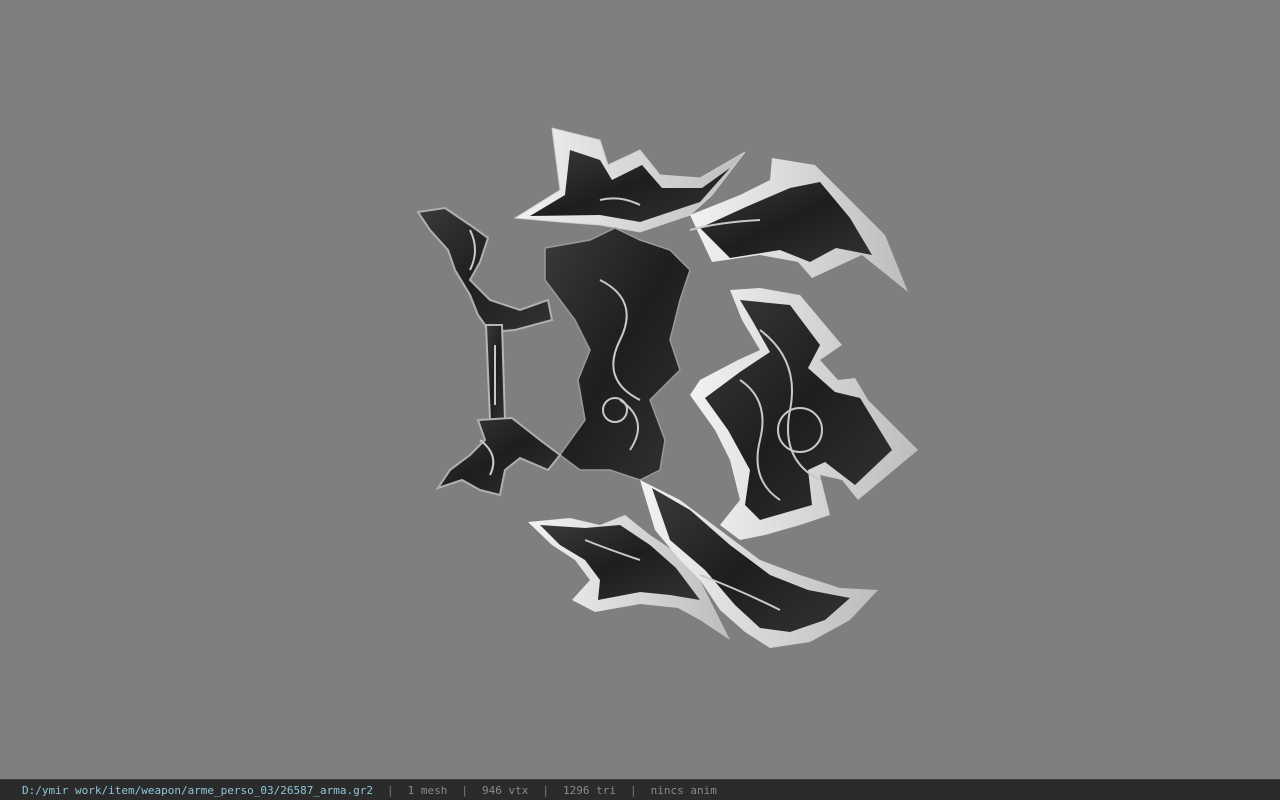 The width and height of the screenshot is (1280, 800). Describe the element at coordinates (589, 790) in the screenshot. I see `triangle-count: 1296 tri` at that location.